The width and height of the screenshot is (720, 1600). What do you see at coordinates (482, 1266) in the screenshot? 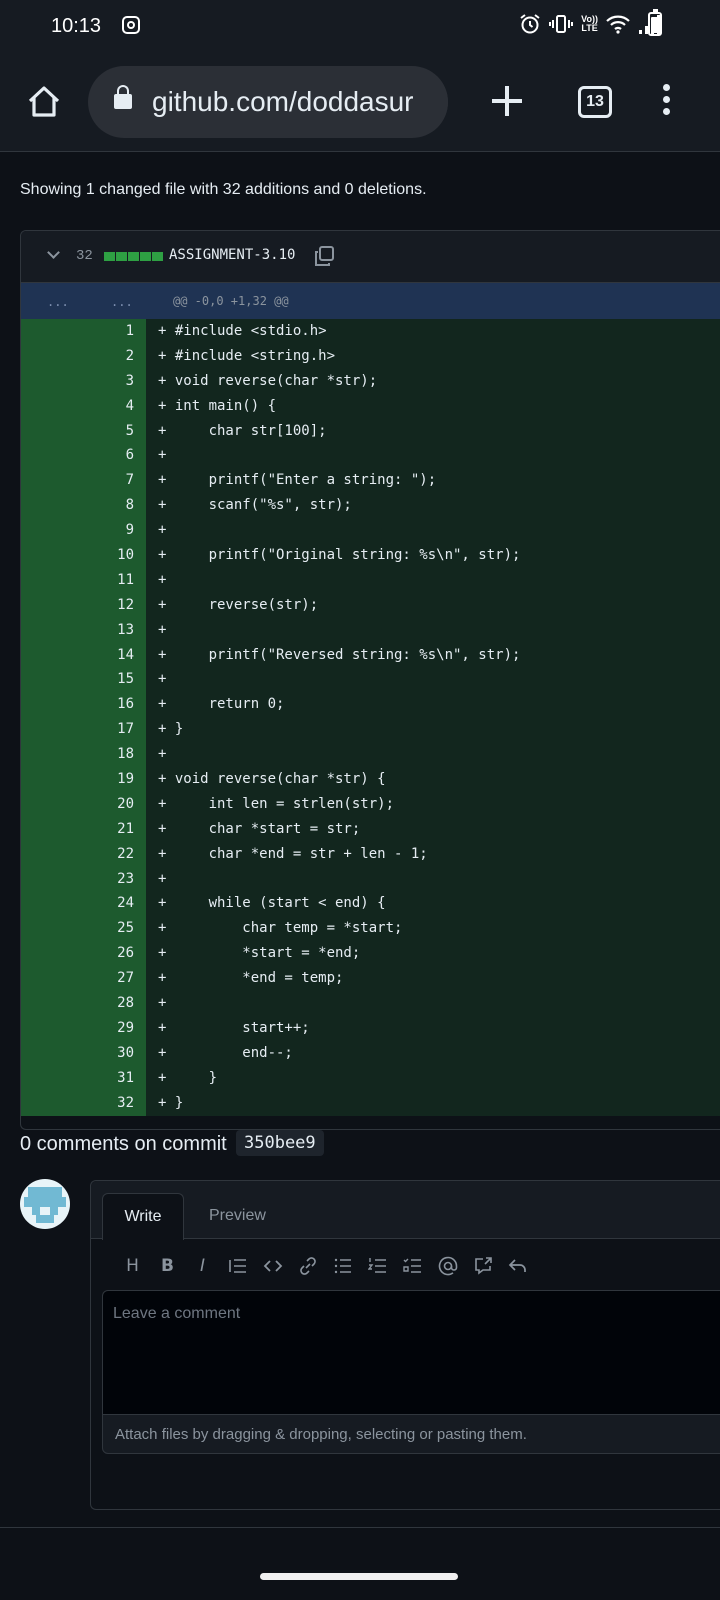
I see `reference-icon` at bounding box center [482, 1266].